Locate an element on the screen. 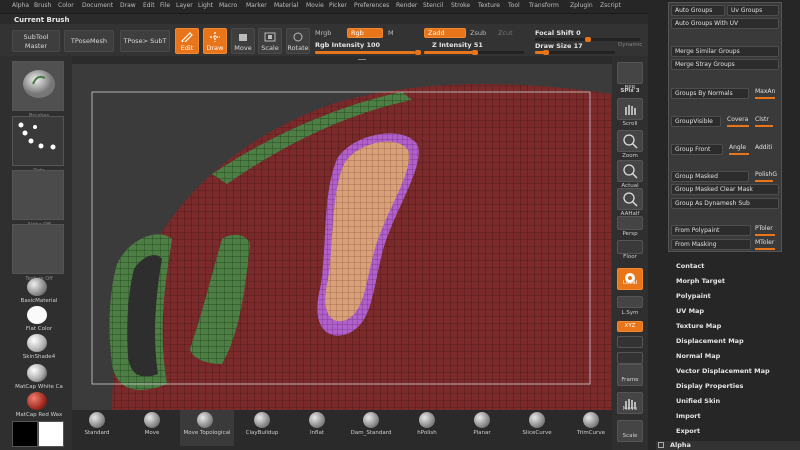  brush-thumbnail: Brushes is located at coordinates (38, 90).